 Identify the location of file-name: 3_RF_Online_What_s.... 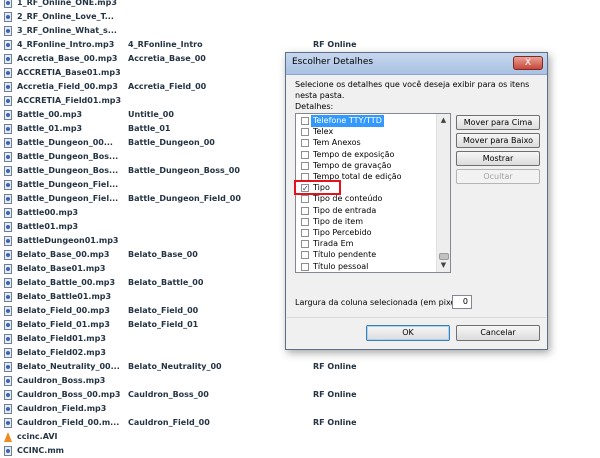
(67, 30).